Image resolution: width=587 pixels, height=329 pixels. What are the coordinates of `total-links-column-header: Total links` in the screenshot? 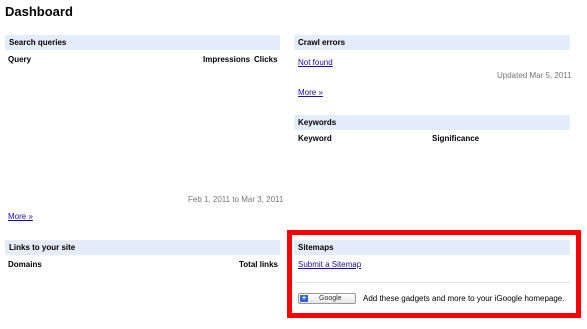 It's located at (258, 264).